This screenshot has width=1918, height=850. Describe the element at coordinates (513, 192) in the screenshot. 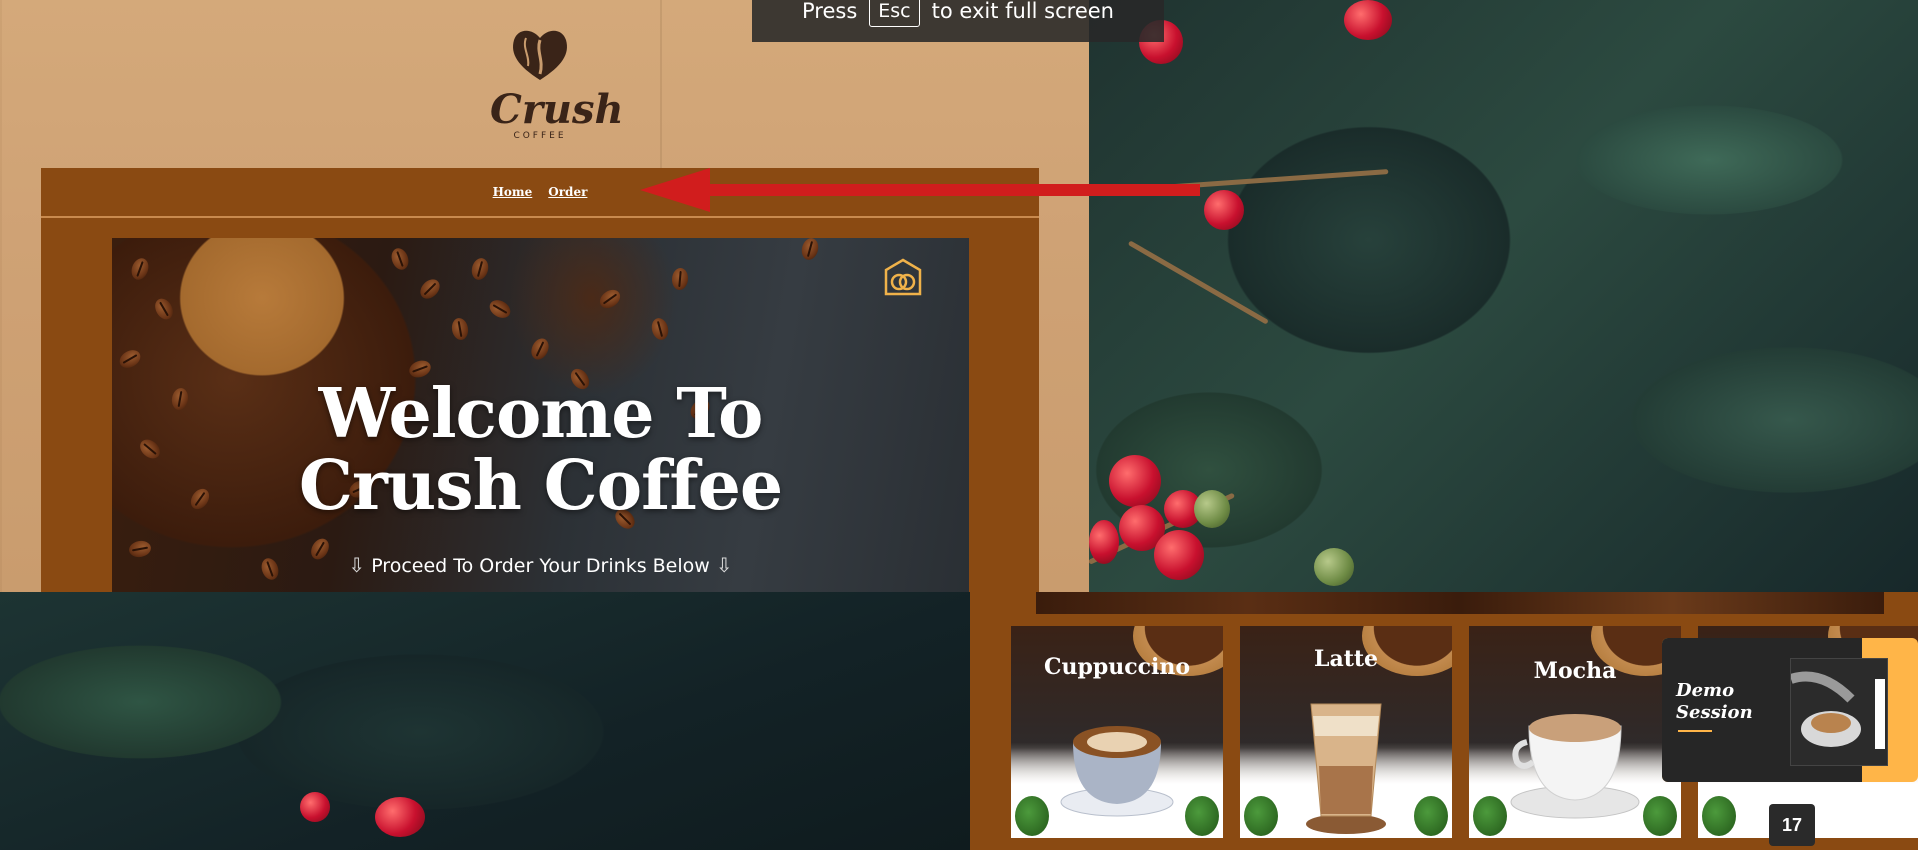

I see `nav-home-link: Home` at that location.